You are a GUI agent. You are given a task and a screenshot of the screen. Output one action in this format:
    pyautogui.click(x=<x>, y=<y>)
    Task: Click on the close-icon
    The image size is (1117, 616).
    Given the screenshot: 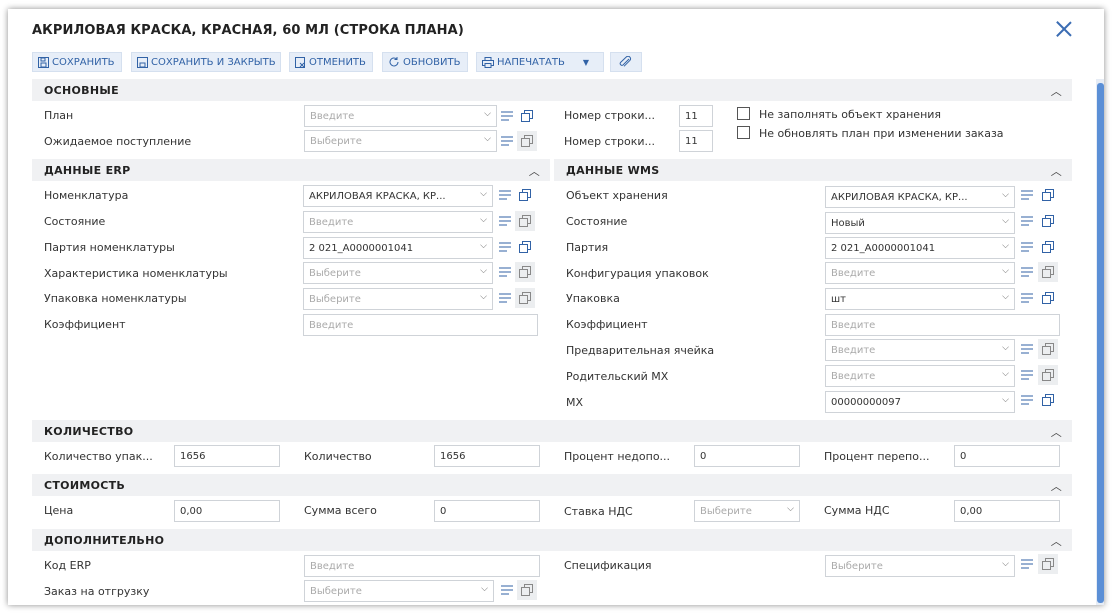 What is the action you would take?
    pyautogui.click(x=1064, y=29)
    